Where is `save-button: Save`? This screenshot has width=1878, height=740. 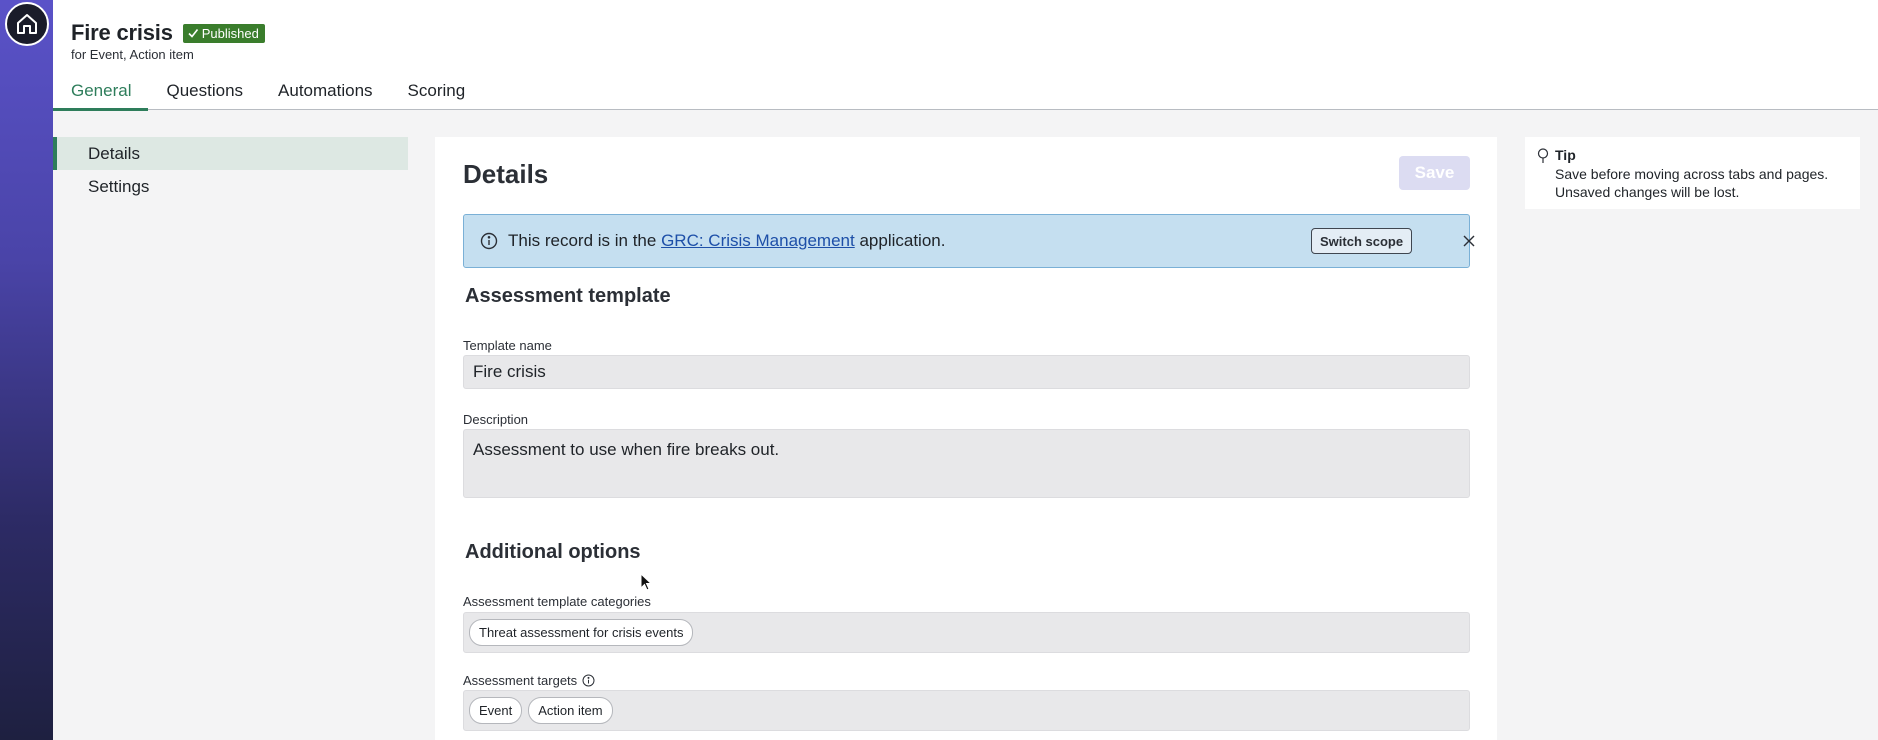 save-button: Save is located at coordinates (1434, 173).